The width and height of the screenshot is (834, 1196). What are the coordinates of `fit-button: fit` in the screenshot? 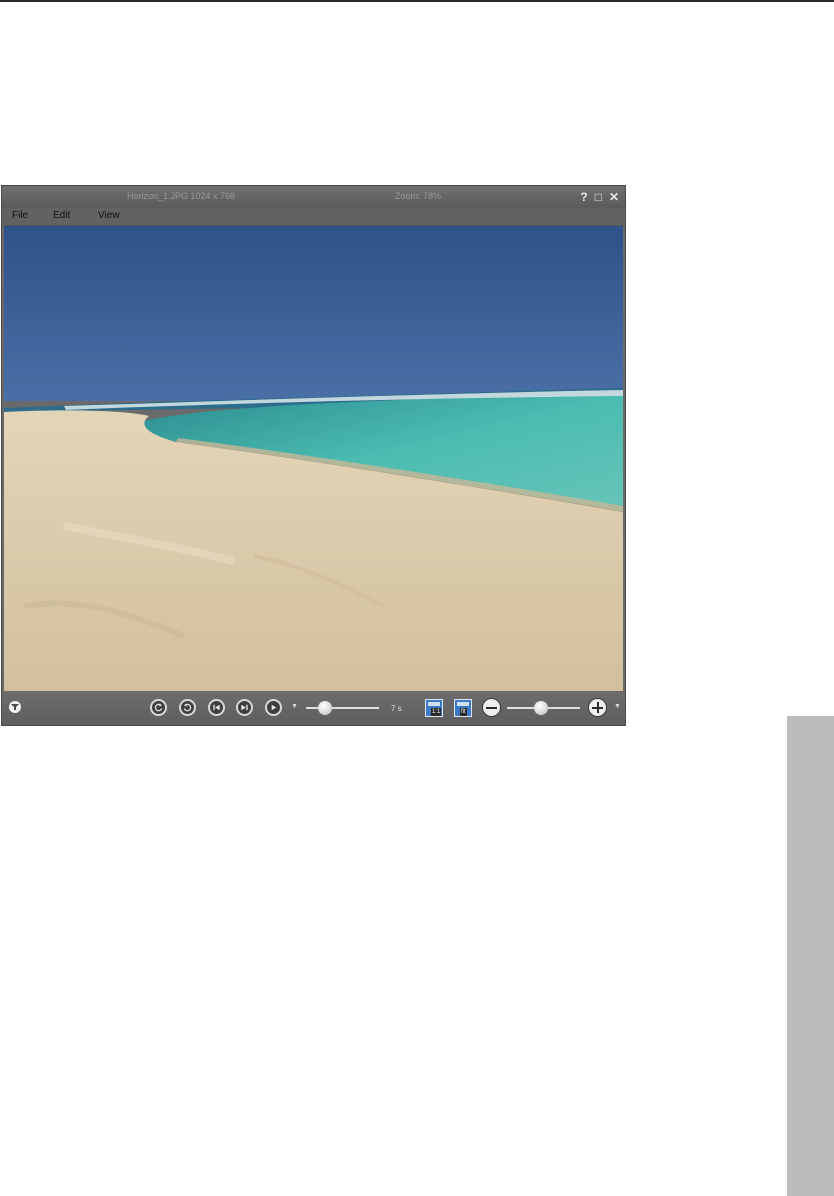 It's located at (463, 708).